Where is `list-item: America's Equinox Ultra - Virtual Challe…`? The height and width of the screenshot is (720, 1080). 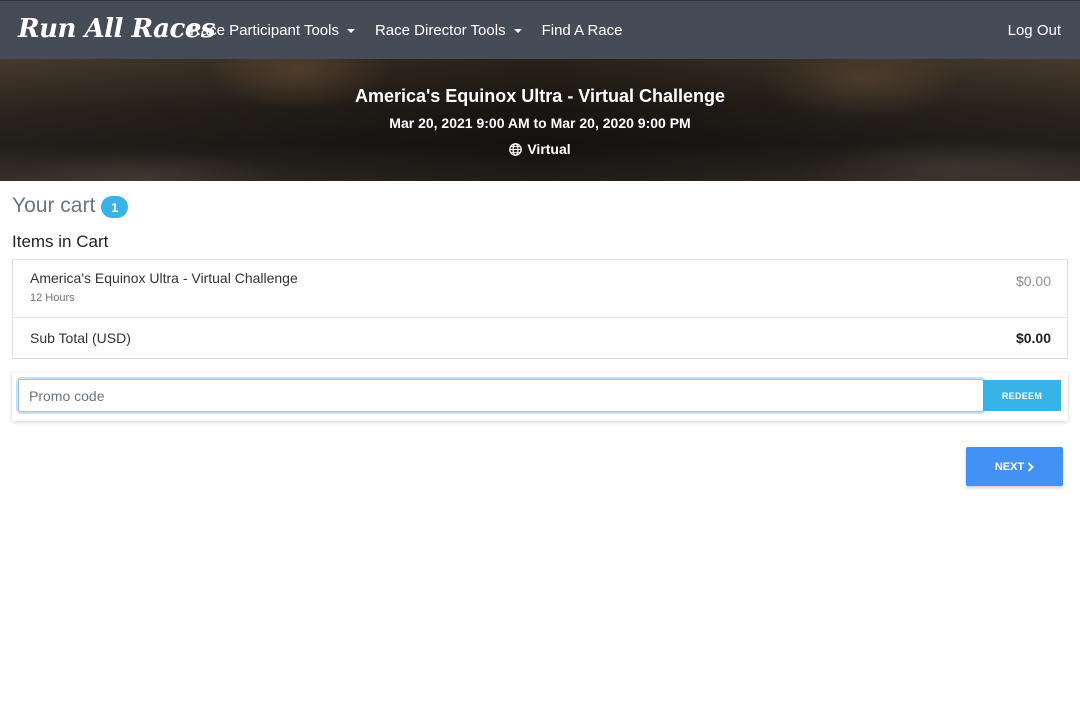 list-item: America's Equinox Ultra - Virtual Challe… is located at coordinates (540, 289).